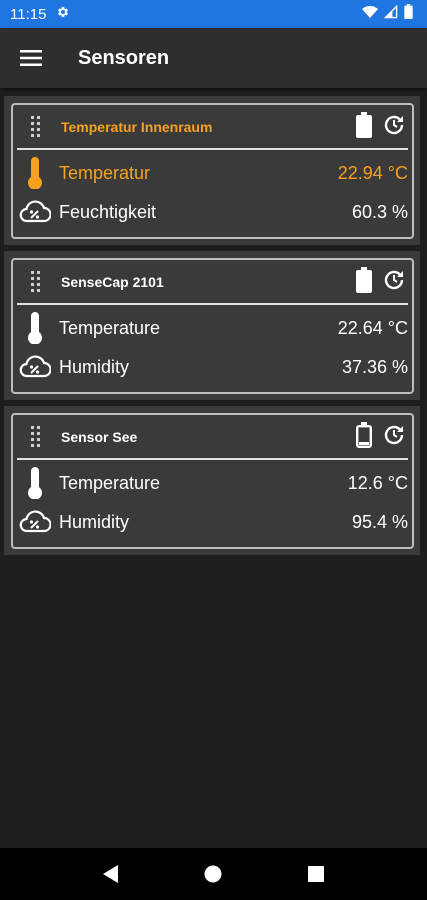 The width and height of the screenshot is (427, 900). What do you see at coordinates (379, 211) in the screenshot?
I see `row-value: 60.3 %` at bounding box center [379, 211].